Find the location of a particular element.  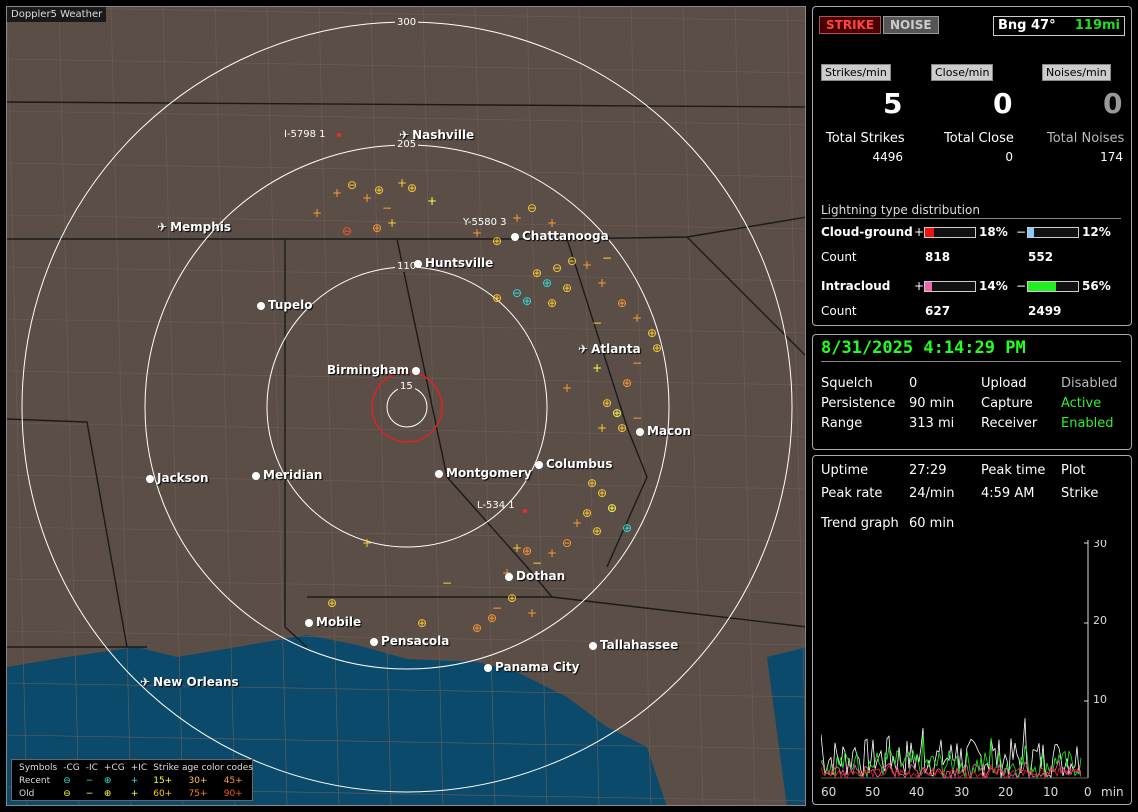

peak-rate-label: Peak rate is located at coordinates (852, 493).